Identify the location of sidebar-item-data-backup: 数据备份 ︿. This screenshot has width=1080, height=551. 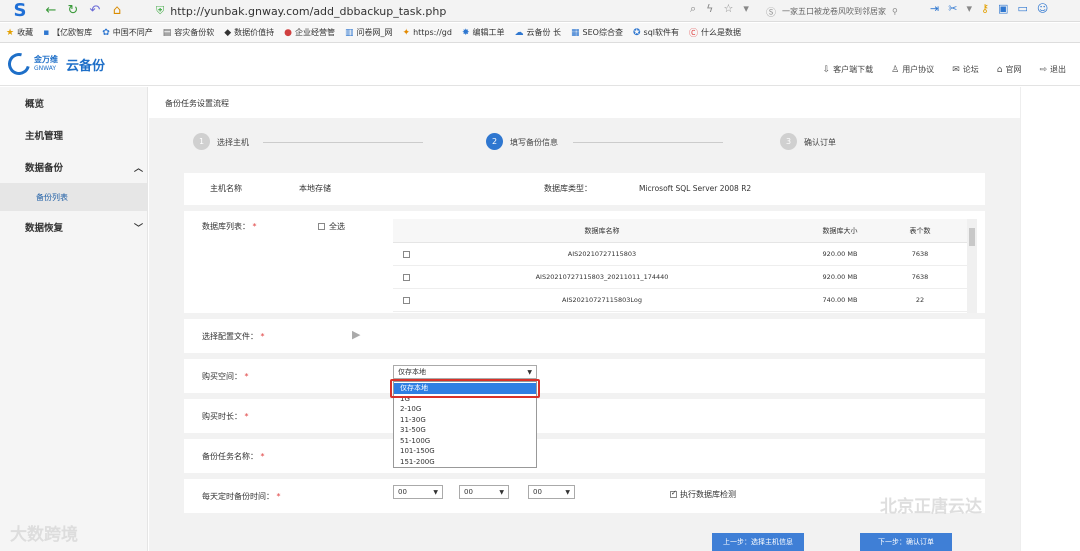
(73, 167).